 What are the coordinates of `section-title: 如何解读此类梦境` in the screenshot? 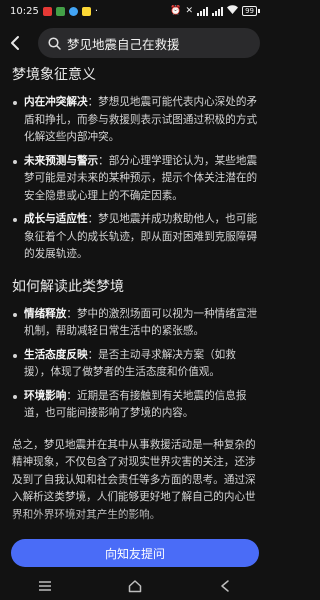 It's located at (68, 286).